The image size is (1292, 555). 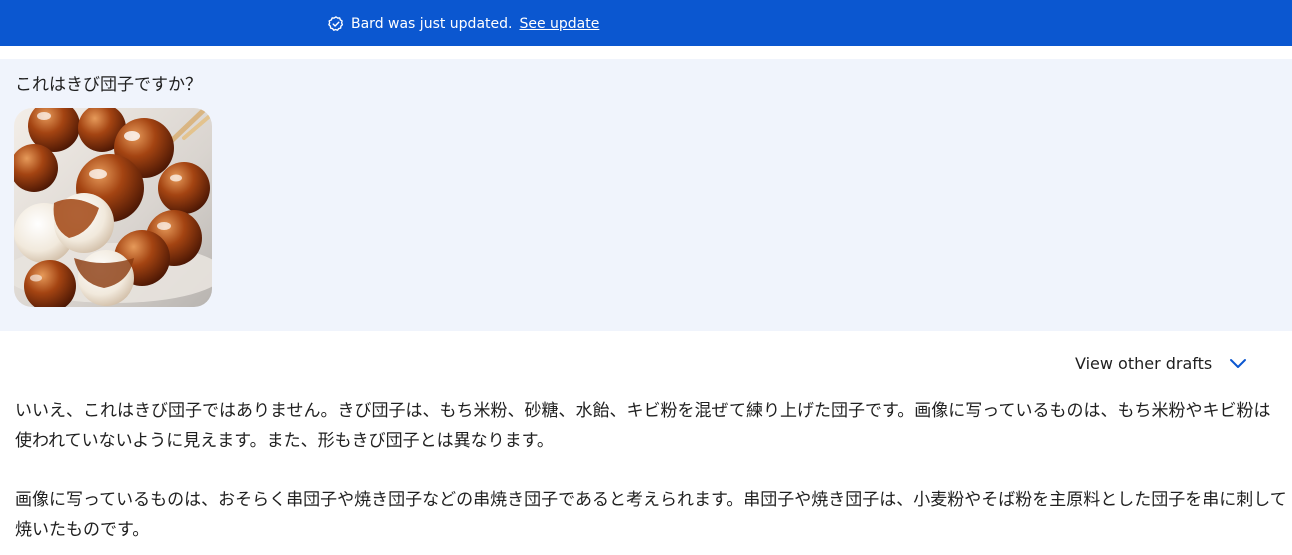 I want to click on user-query-text: これはきび団子ですか？, so click(x=108, y=85).